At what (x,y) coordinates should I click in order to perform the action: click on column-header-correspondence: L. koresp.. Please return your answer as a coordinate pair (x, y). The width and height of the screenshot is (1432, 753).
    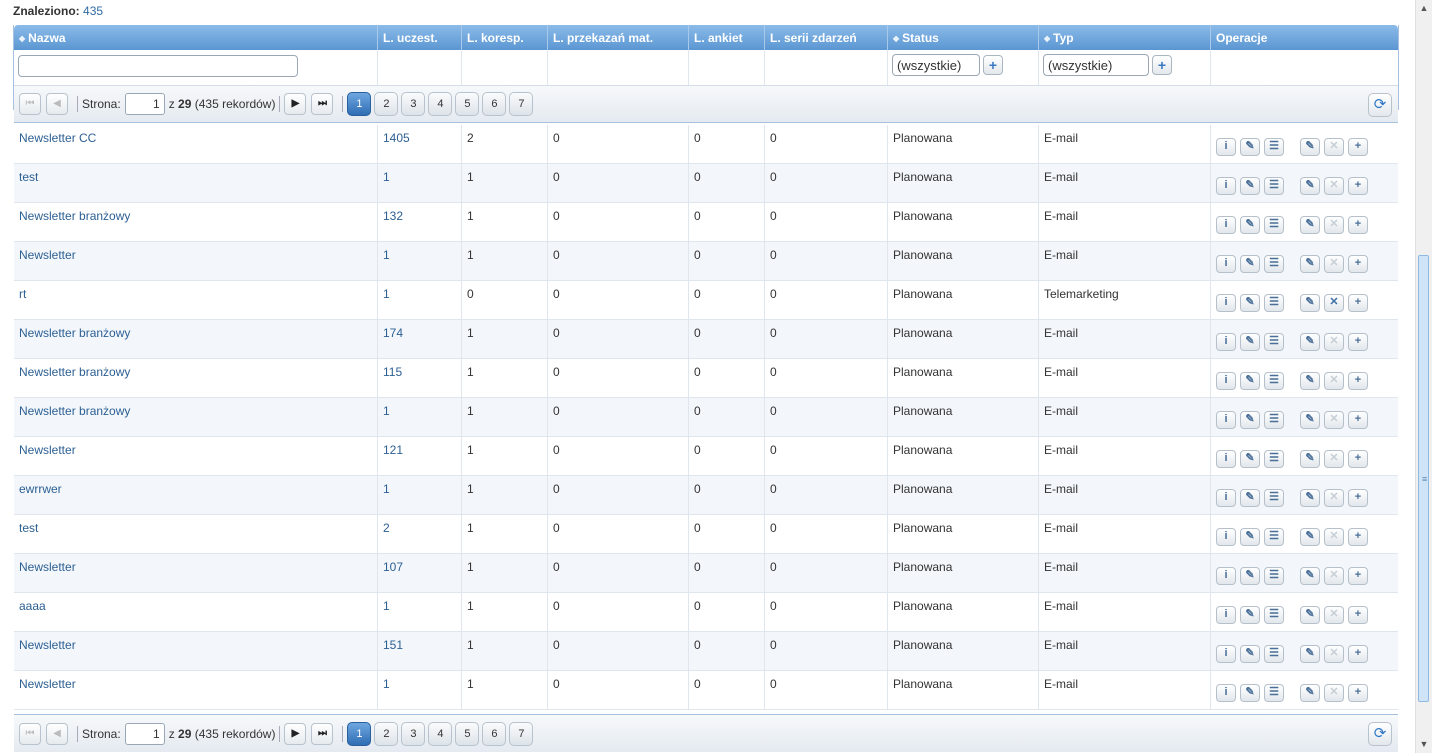
    Looking at the image, I should click on (505, 37).